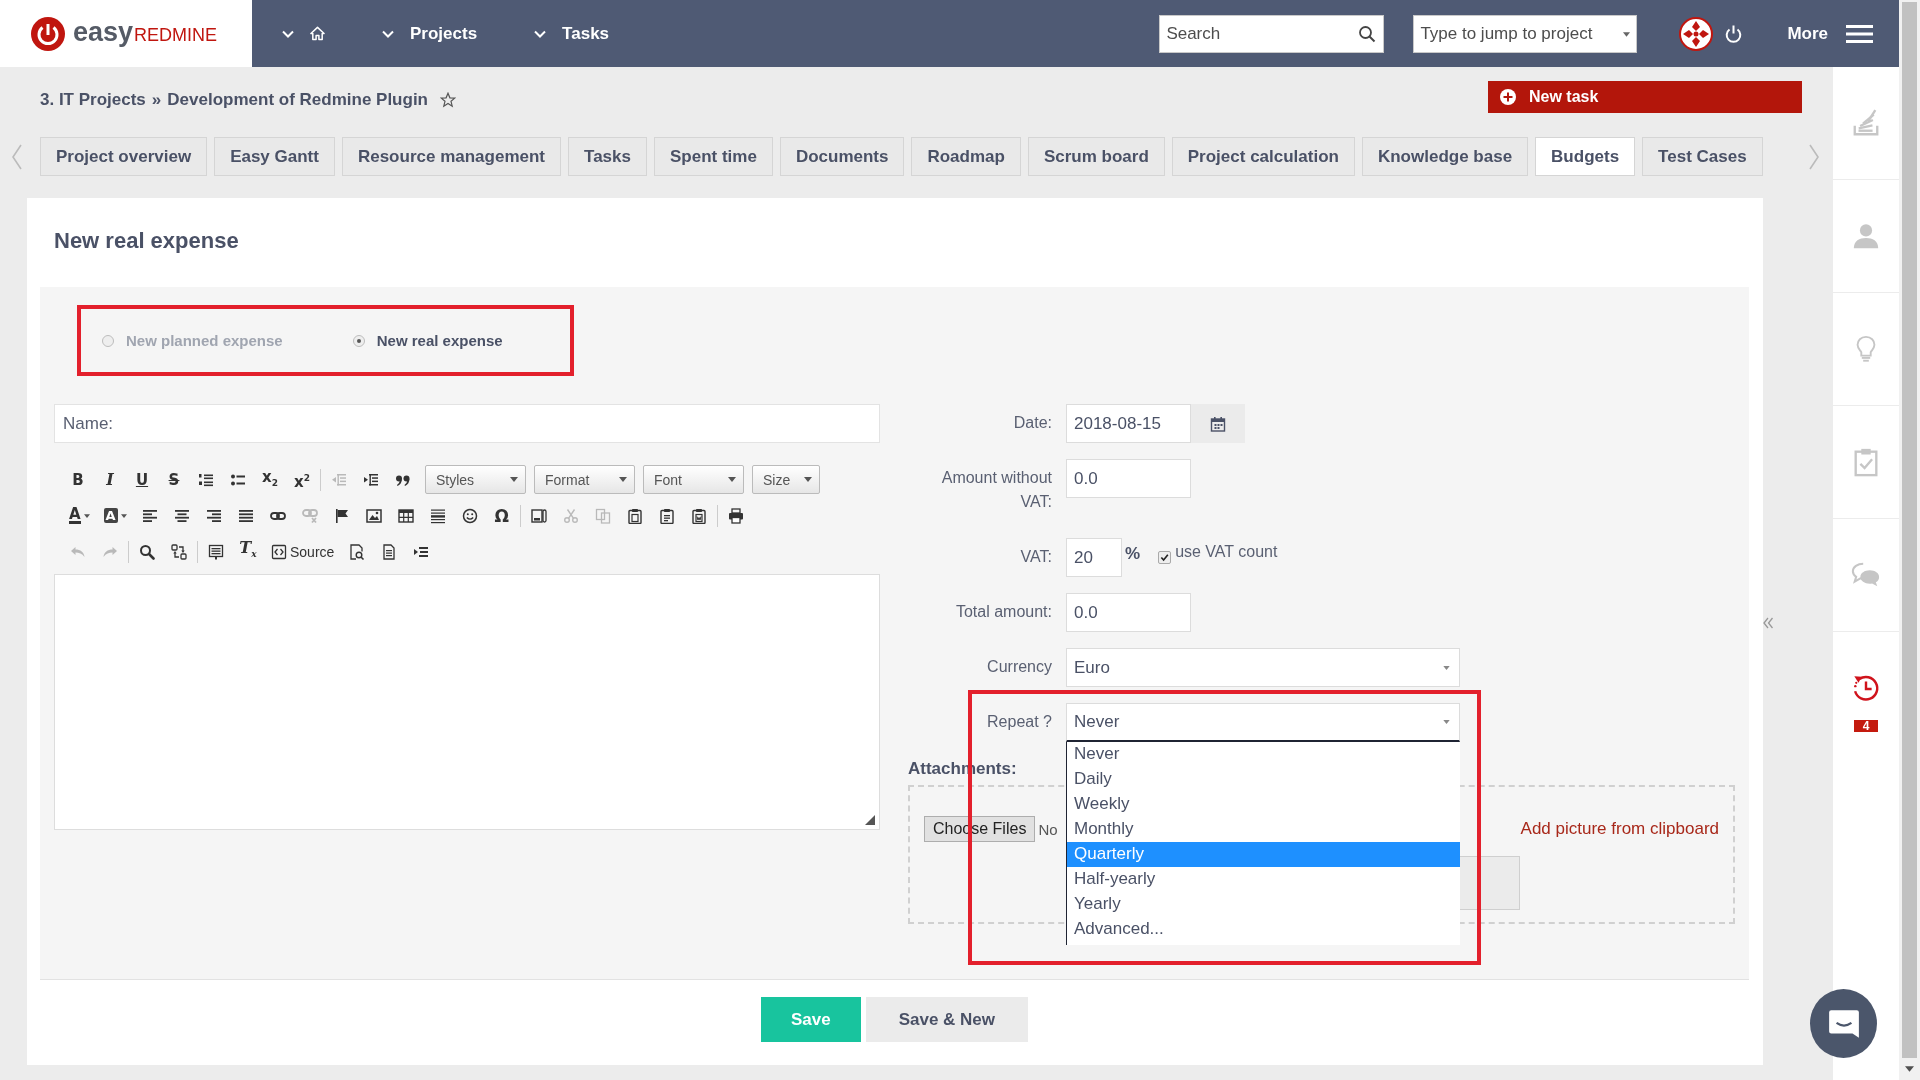 Image resolution: width=1920 pixels, height=1080 pixels. Describe the element at coordinates (147, 241) in the screenshot. I see `form-title: New real expense` at that location.